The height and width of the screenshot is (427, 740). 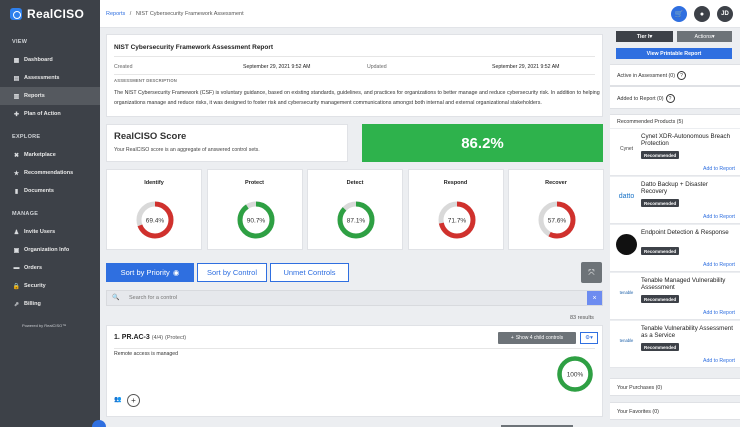 I want to click on sidebar-item-billing: ⇗ Billing, so click(x=50, y=304).